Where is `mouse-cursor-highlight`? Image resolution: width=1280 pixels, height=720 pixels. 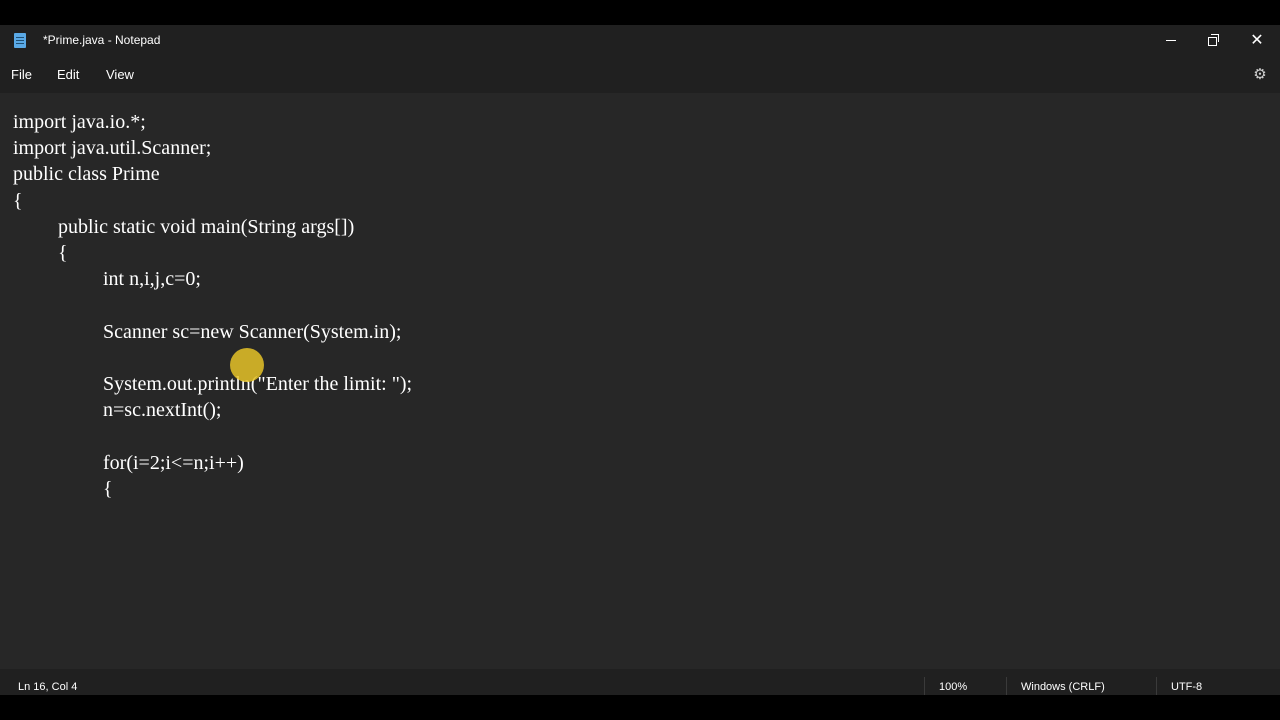
mouse-cursor-highlight is located at coordinates (247, 365).